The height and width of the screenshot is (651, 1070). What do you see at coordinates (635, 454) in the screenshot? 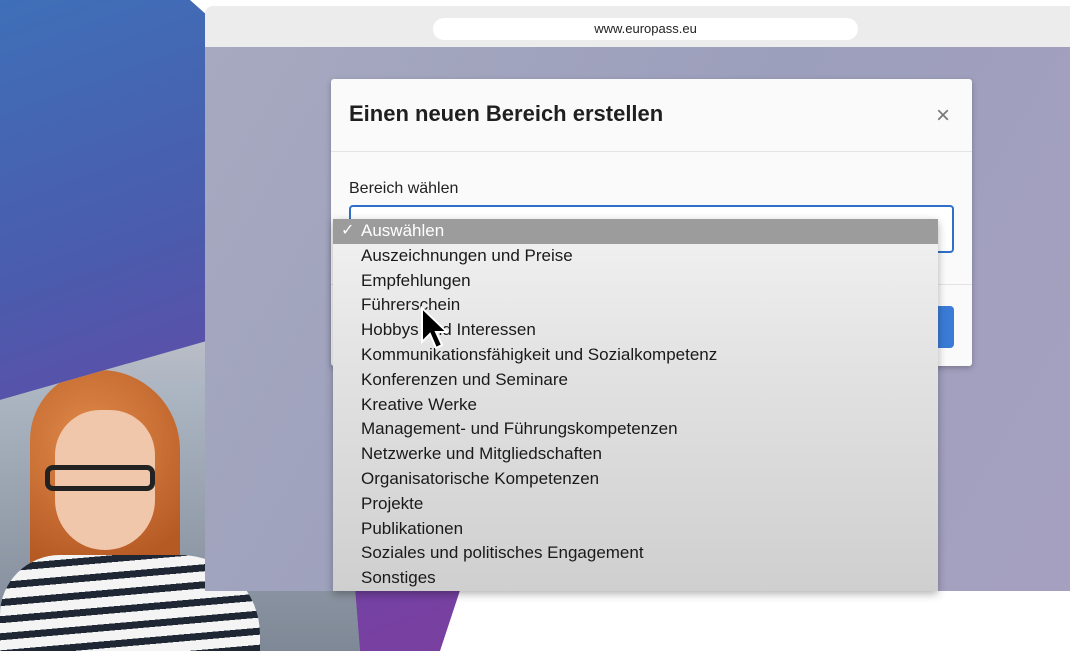
I see `dropdown-option: Netzwerke und Mitgliedschaften` at bounding box center [635, 454].